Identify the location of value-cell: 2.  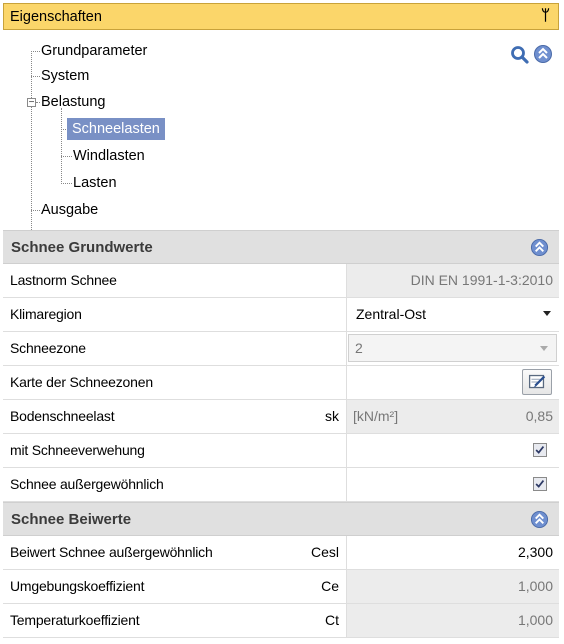
(452, 348).